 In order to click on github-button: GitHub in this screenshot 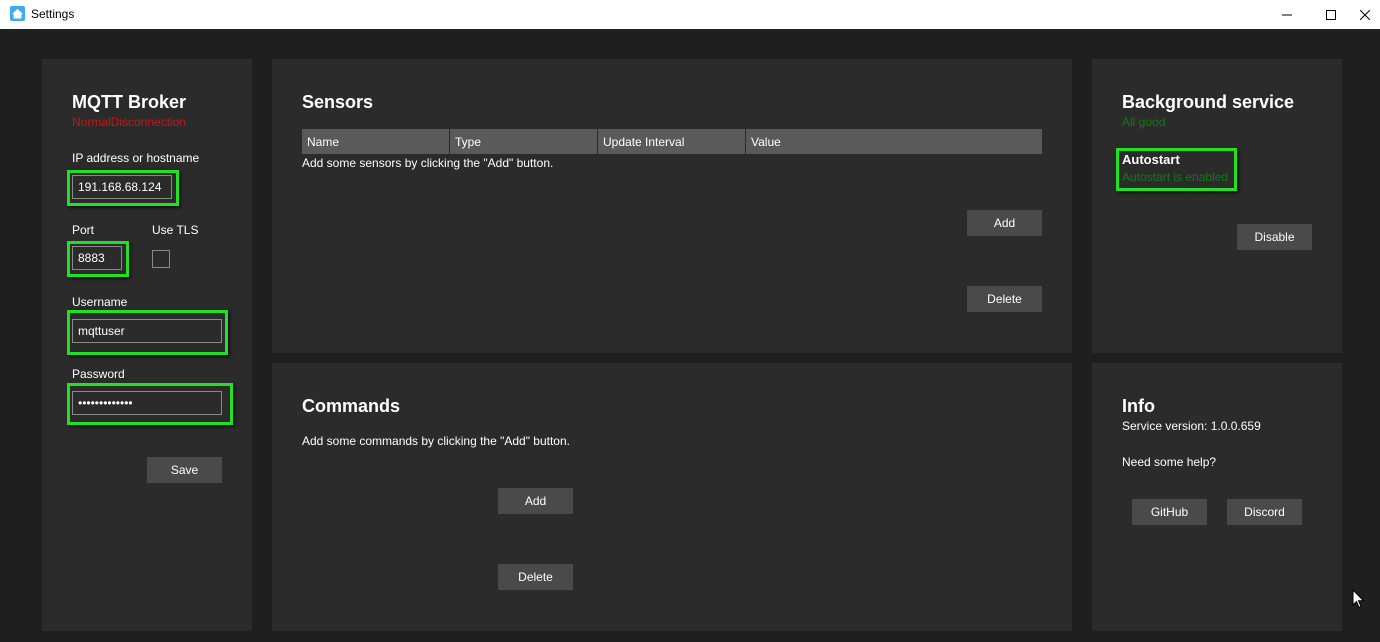, I will do `click(1169, 512)`.